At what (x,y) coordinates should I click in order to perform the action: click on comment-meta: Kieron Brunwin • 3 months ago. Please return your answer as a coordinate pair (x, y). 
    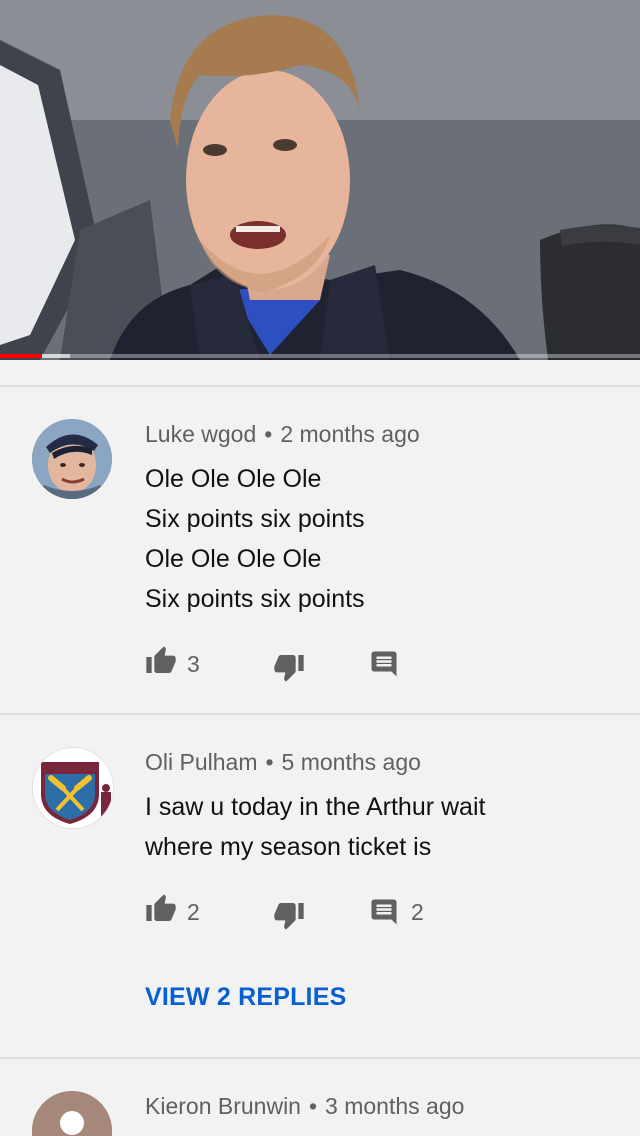
    Looking at the image, I should click on (304, 1106).